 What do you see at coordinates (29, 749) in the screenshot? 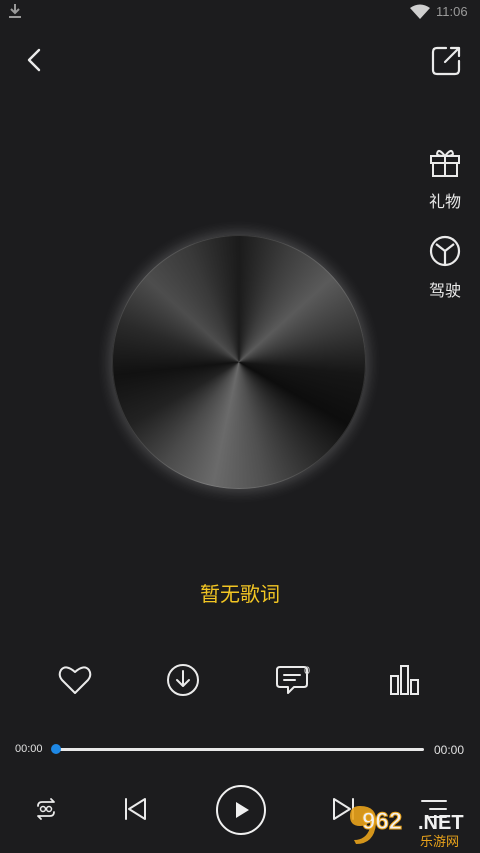
I see `current-time: 00:00` at bounding box center [29, 749].